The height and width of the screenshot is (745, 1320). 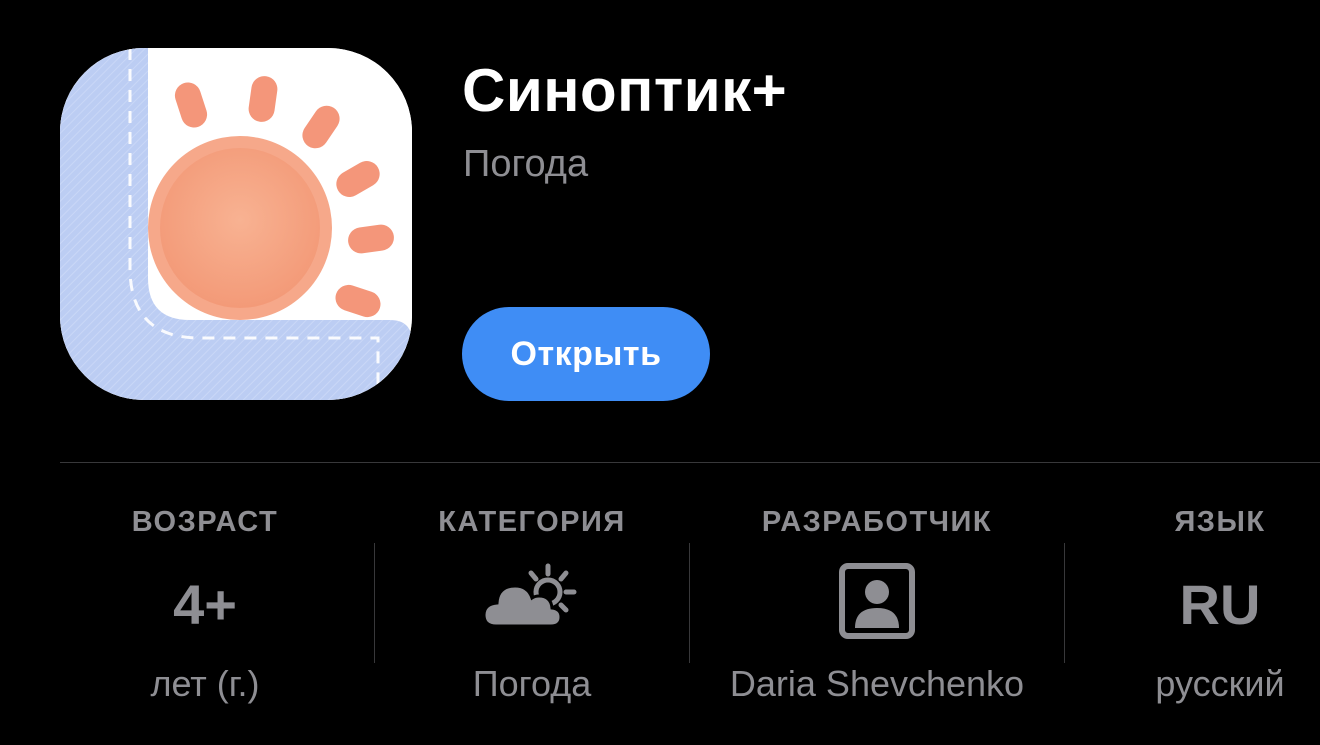 What do you see at coordinates (205, 522) in the screenshot?
I see `info-age-label: ВОЗРАСТ` at bounding box center [205, 522].